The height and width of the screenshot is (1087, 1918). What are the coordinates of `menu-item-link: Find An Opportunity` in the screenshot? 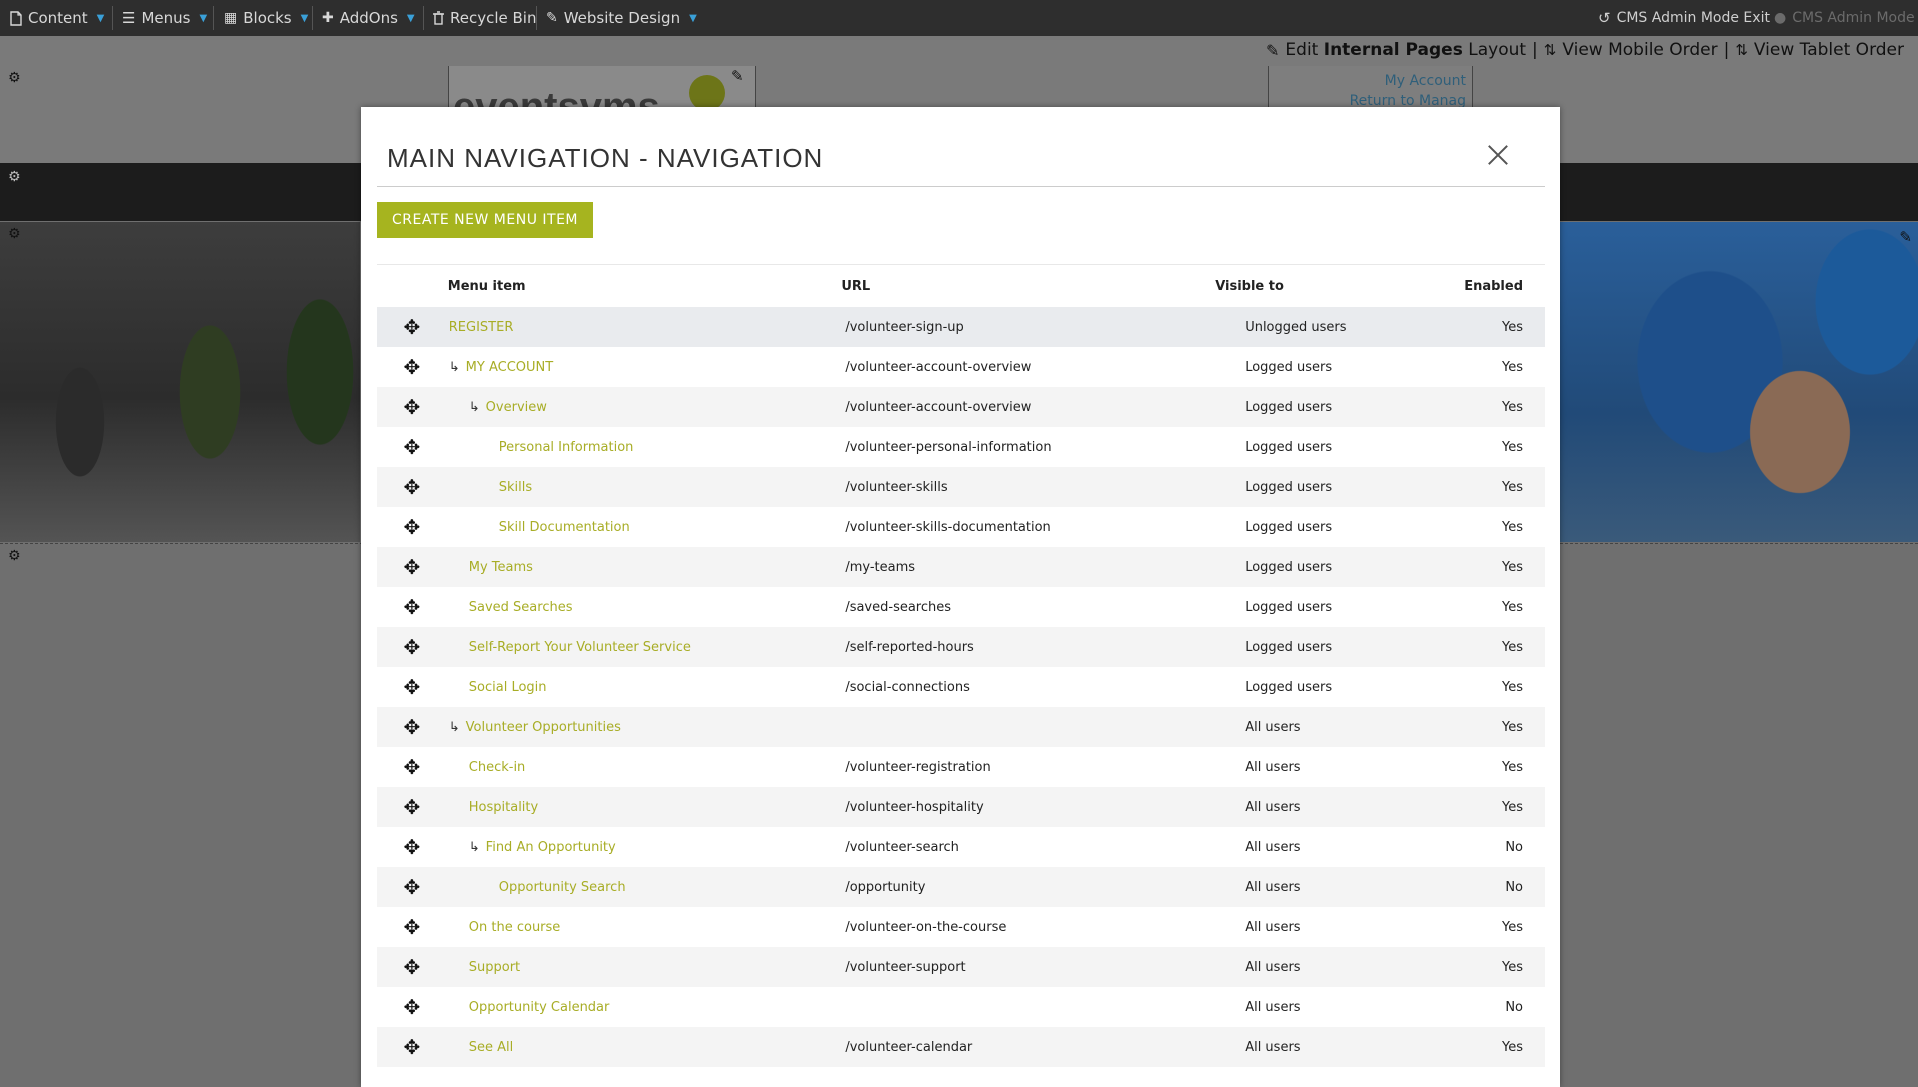 It's located at (551, 847).